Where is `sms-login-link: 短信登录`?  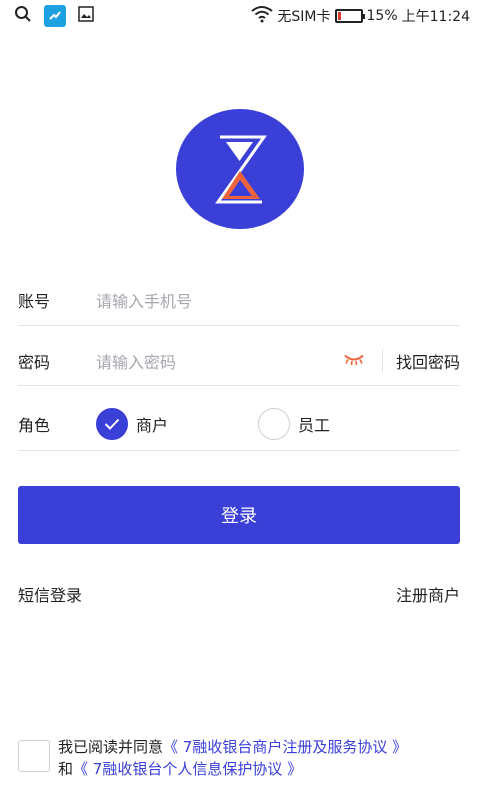
sms-login-link: 短信登录 is located at coordinates (50, 594).